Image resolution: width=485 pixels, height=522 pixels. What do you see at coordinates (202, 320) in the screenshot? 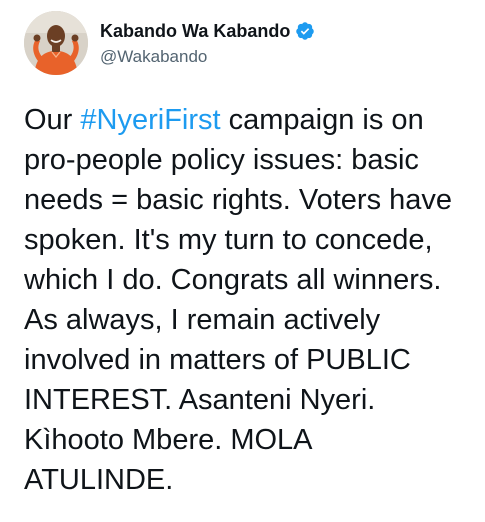
I see `tweet-line: As always, I remain actively` at bounding box center [202, 320].